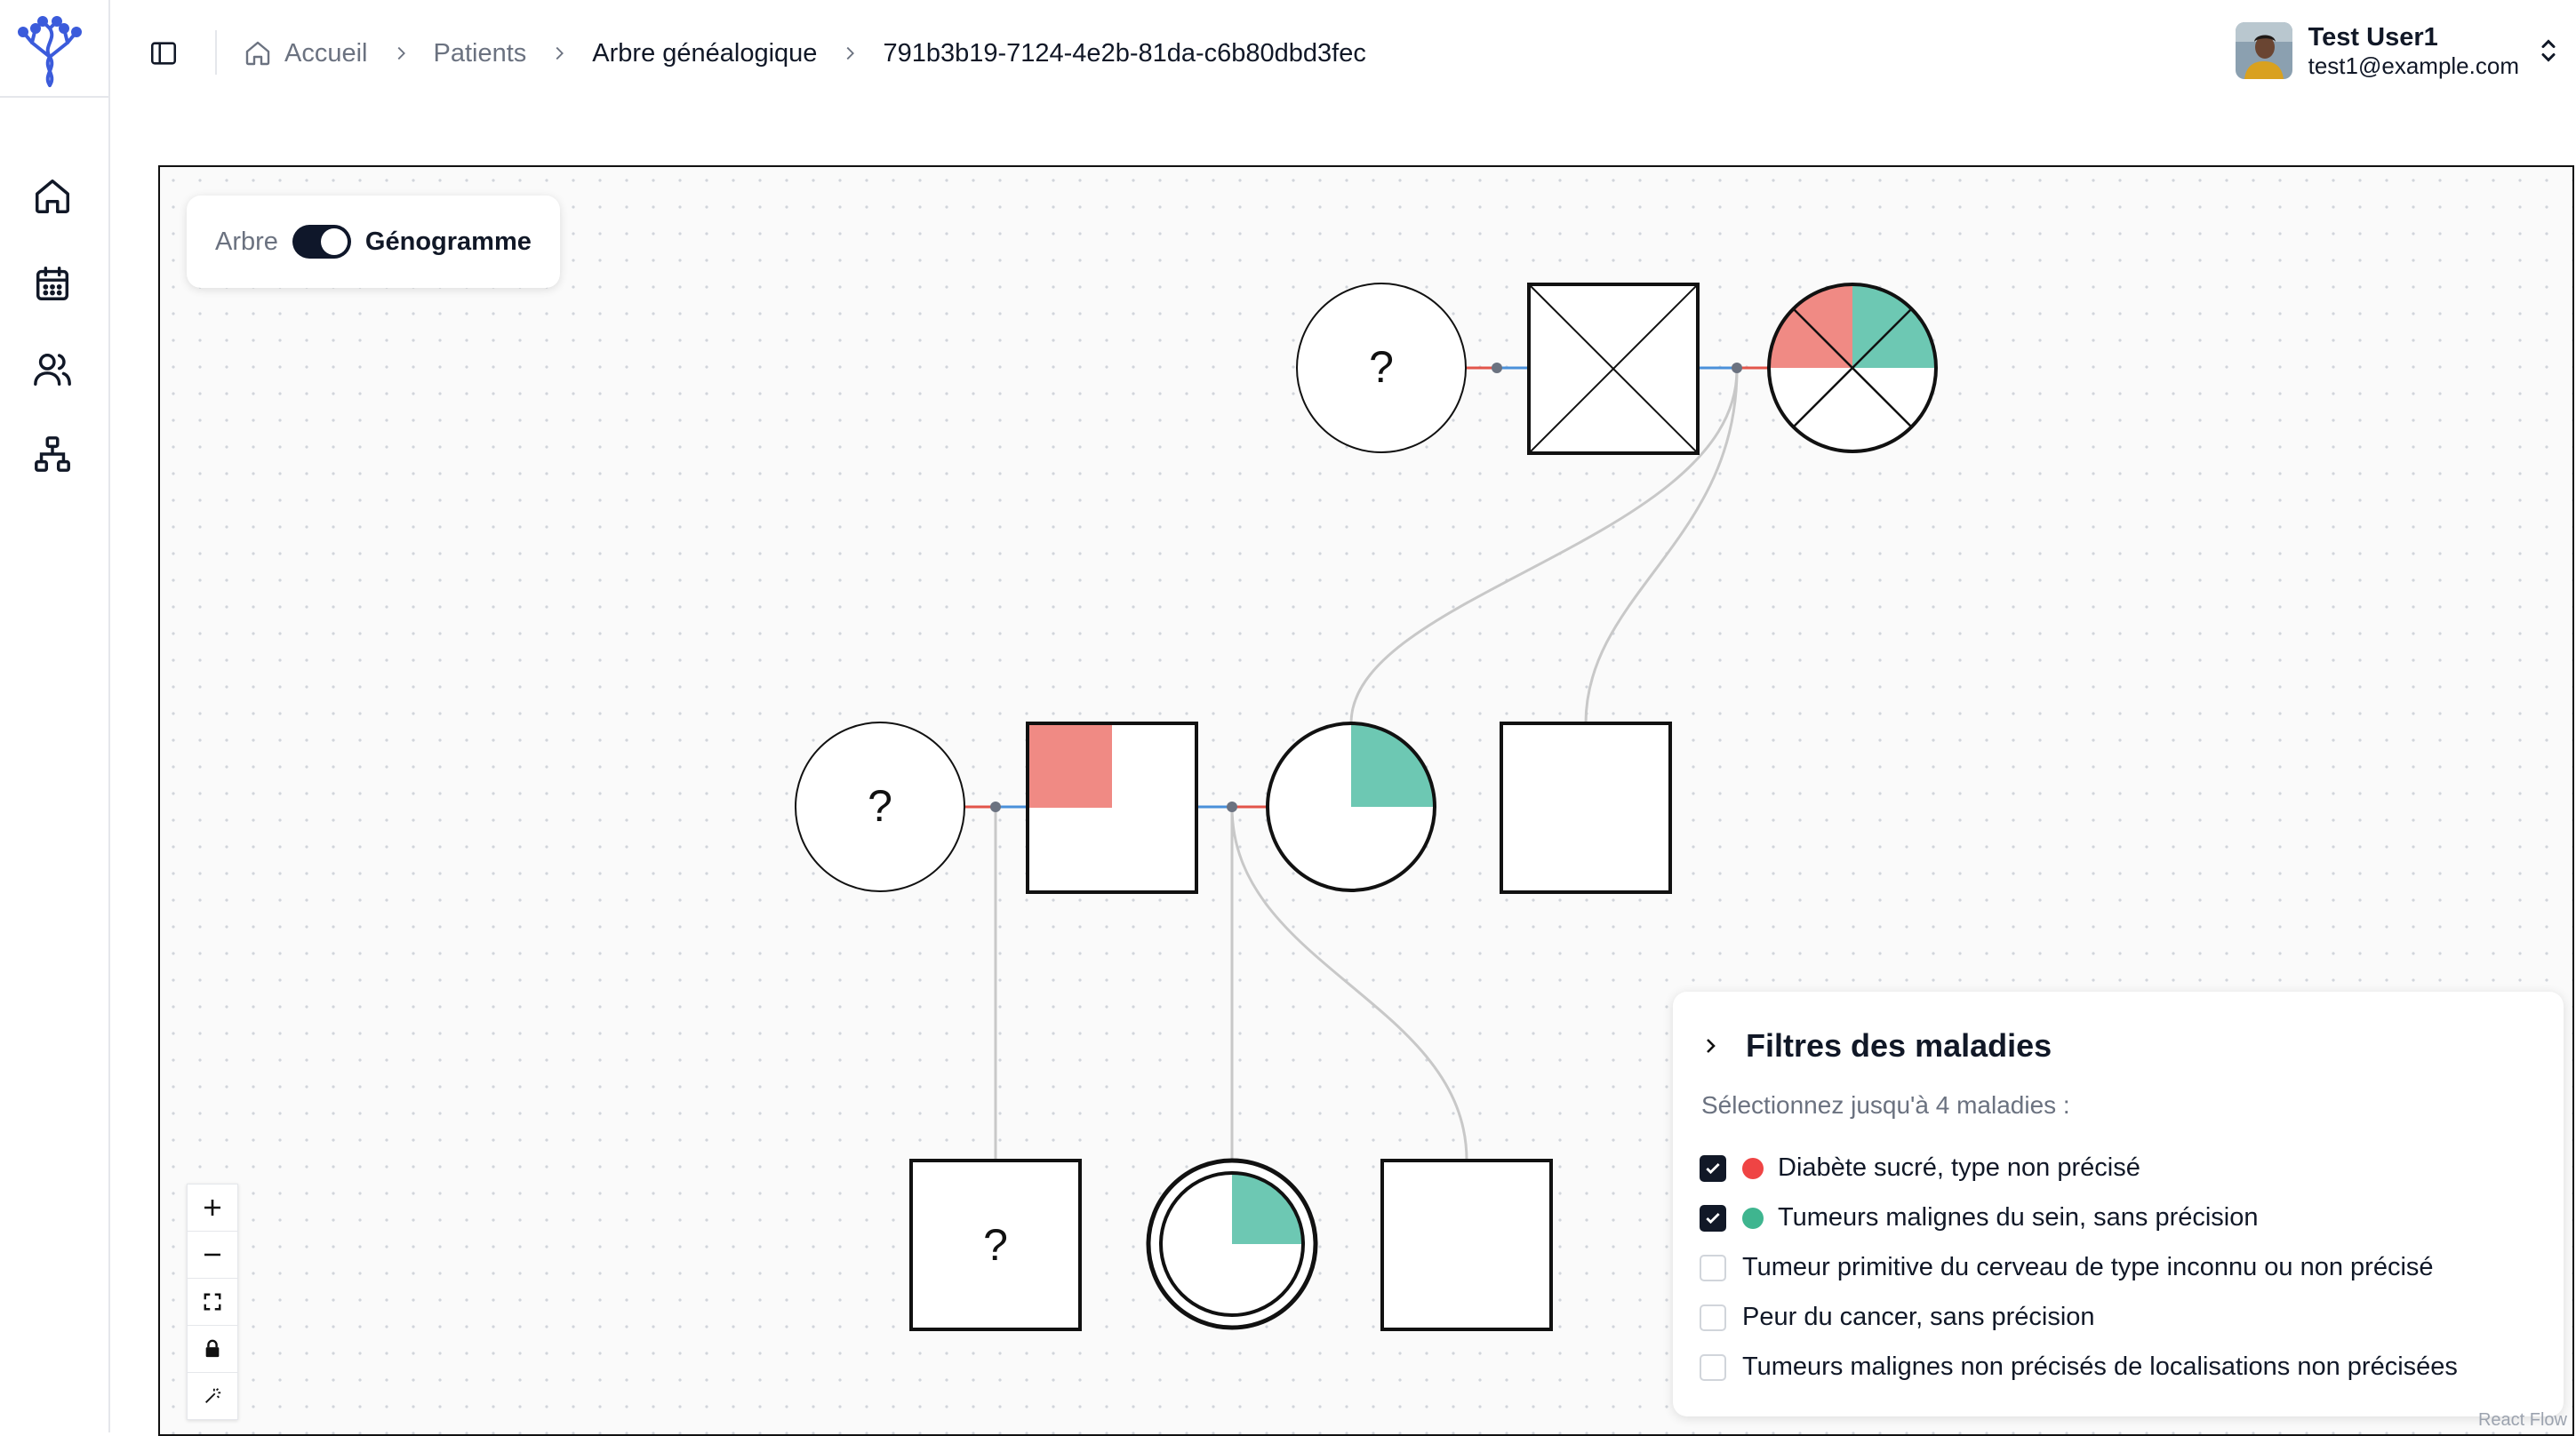 The image size is (2576, 1436). What do you see at coordinates (2548, 51) in the screenshot?
I see `chevrons-up-down-icon` at bounding box center [2548, 51].